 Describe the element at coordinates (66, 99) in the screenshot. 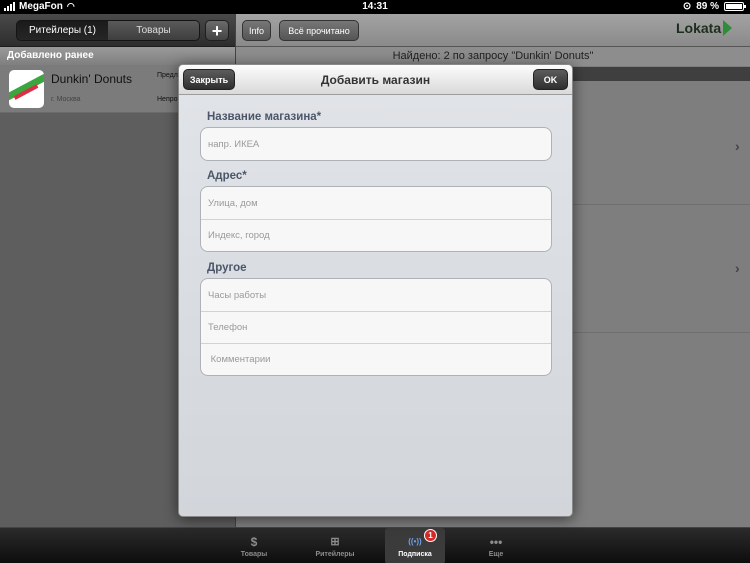

I see `store-city: г. Москва` at that location.